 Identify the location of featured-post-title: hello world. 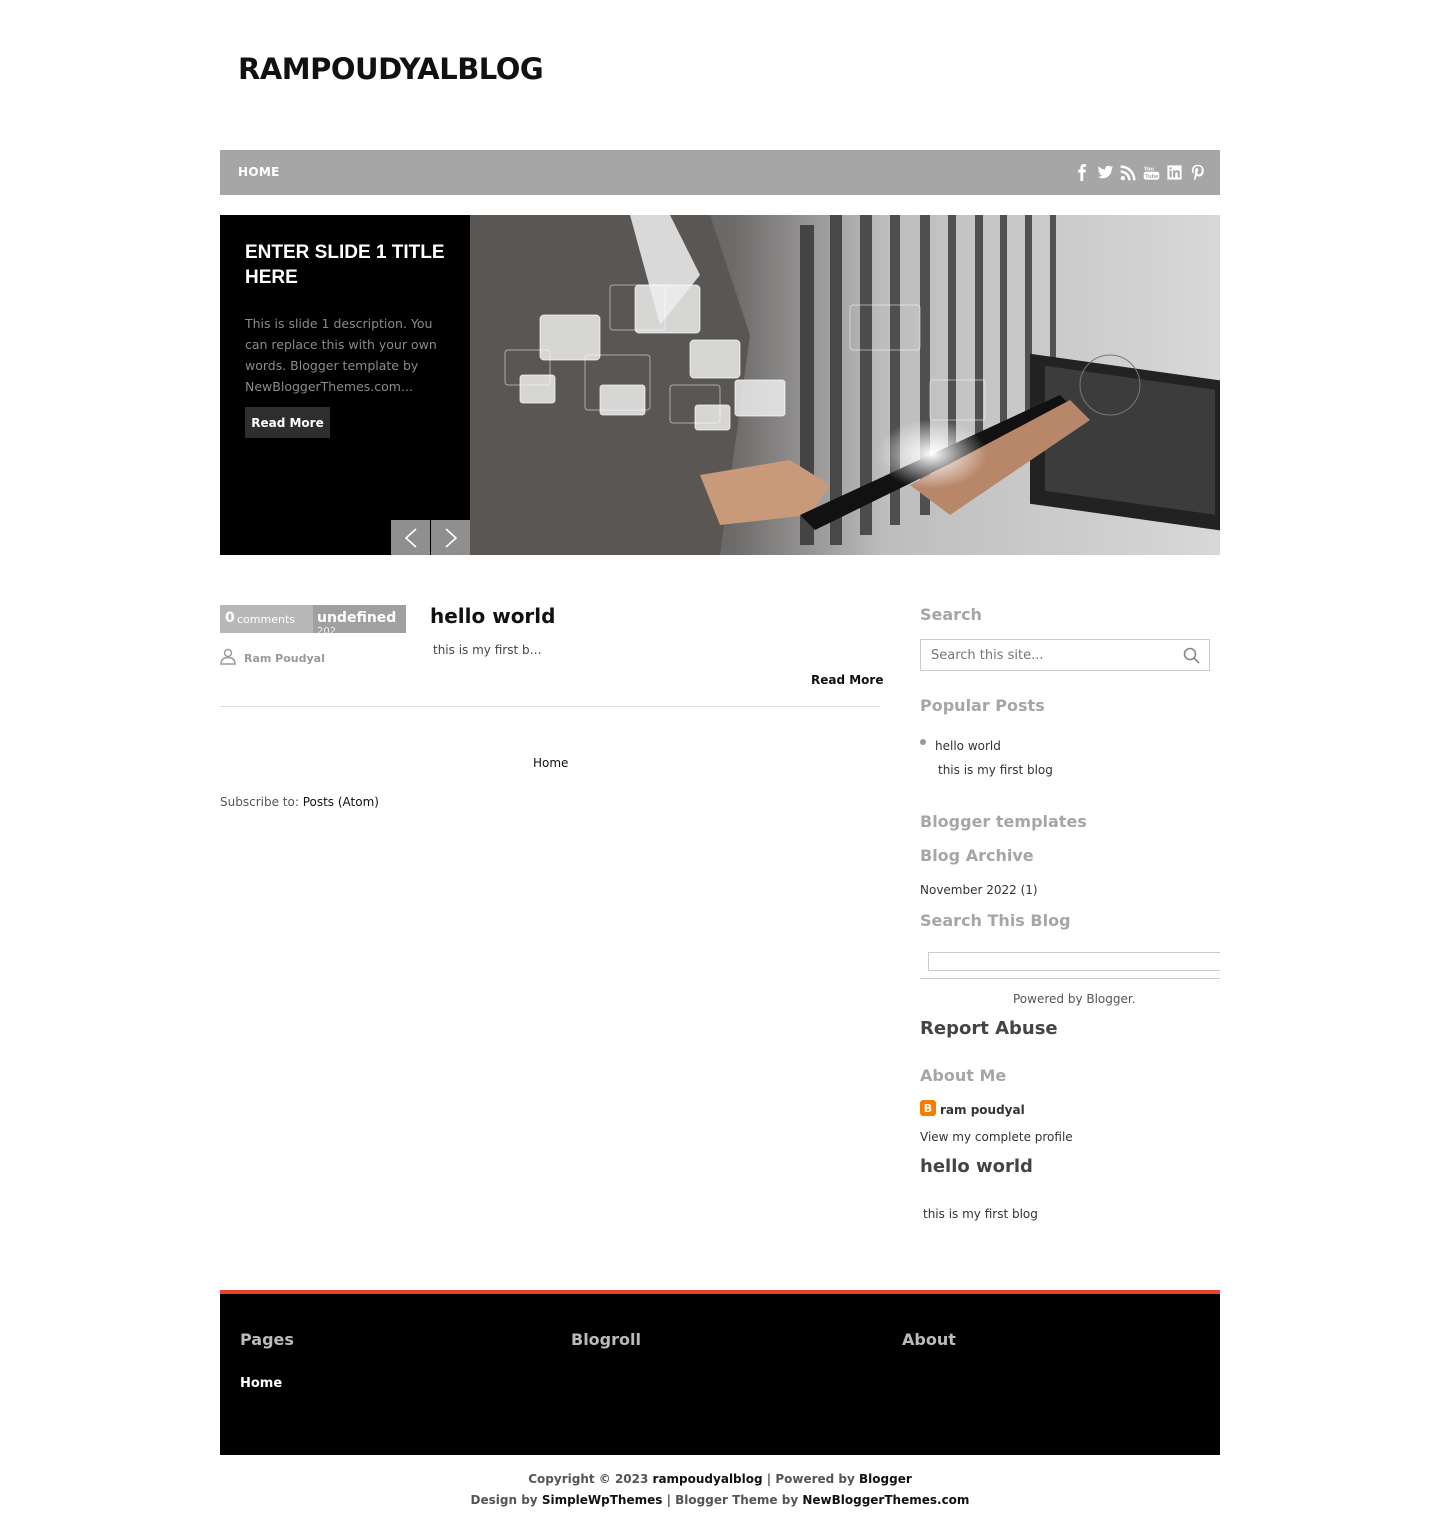
(976, 1166).